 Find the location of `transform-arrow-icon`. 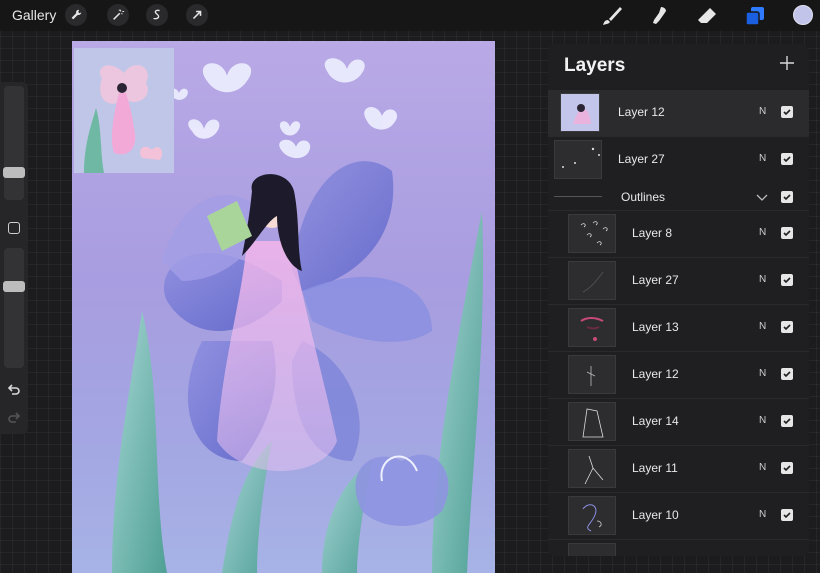

transform-arrow-icon is located at coordinates (197, 15).